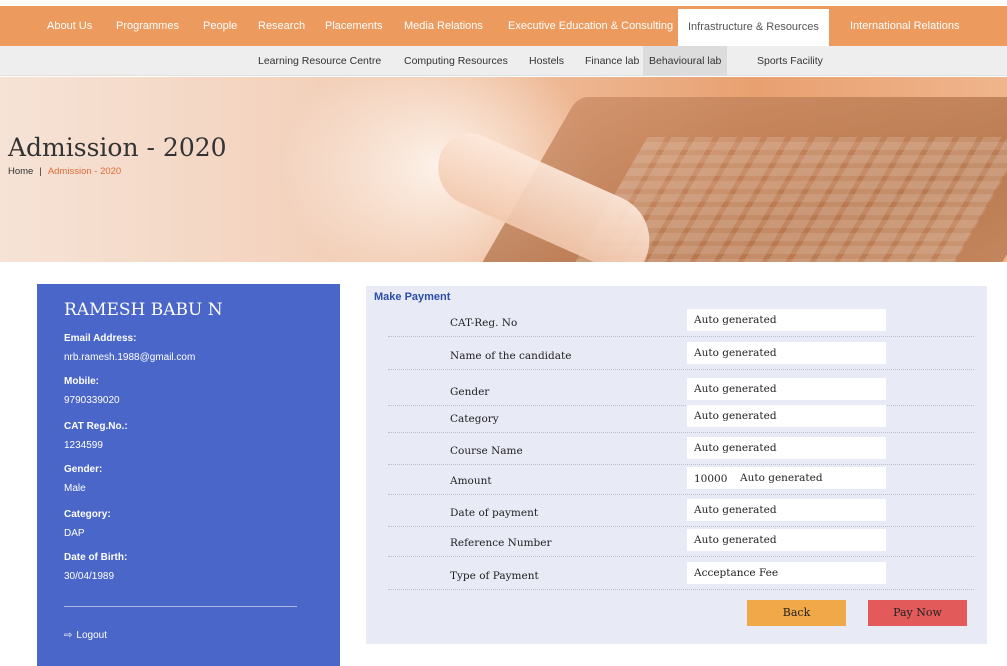 The height and width of the screenshot is (666, 1007). Describe the element at coordinates (87, 514) in the screenshot. I see `profile-label: Category:` at that location.